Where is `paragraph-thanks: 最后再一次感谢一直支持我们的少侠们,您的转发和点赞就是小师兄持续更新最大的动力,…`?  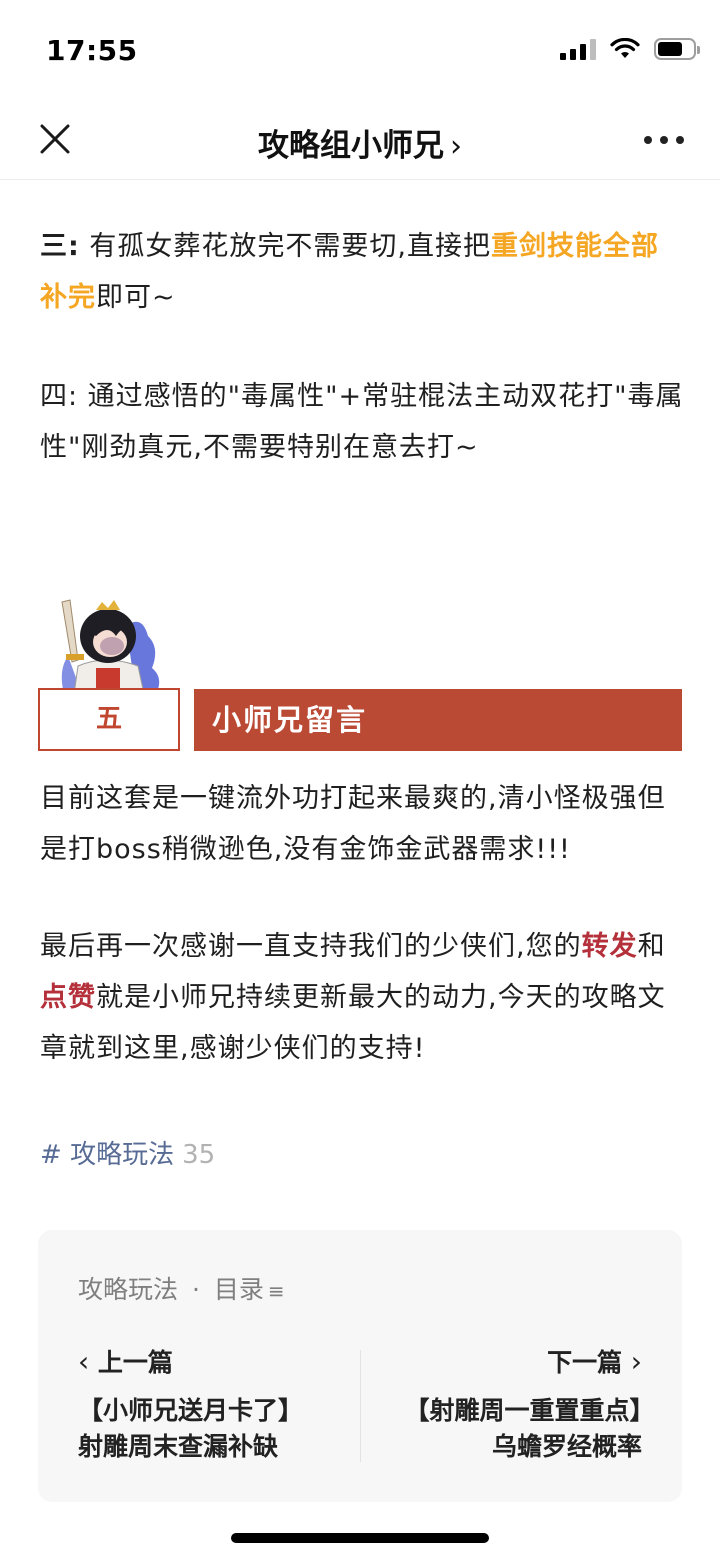
paragraph-thanks: 最后再一次感谢一直支持我们的少侠们,您的转发和点赞就是小师兄持续更新最大的动力,… is located at coordinates (362, 997).